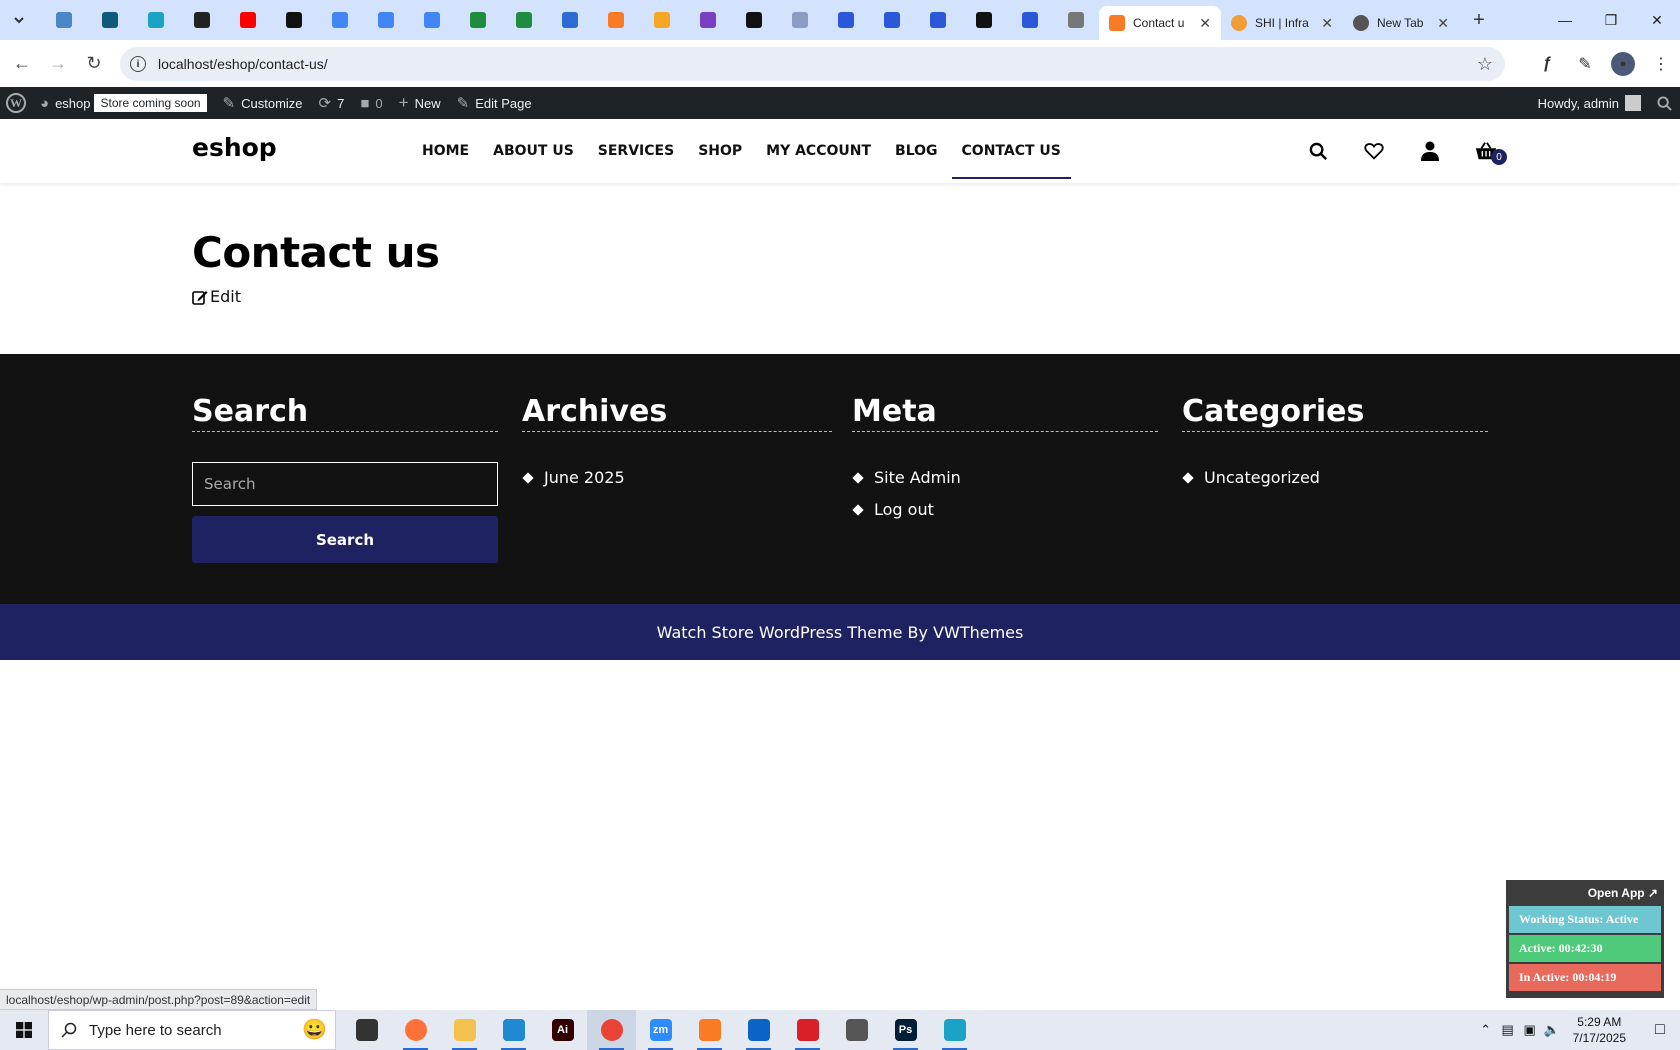 The height and width of the screenshot is (1050, 1680). What do you see at coordinates (1430, 151) in the screenshot?
I see `account-button` at bounding box center [1430, 151].